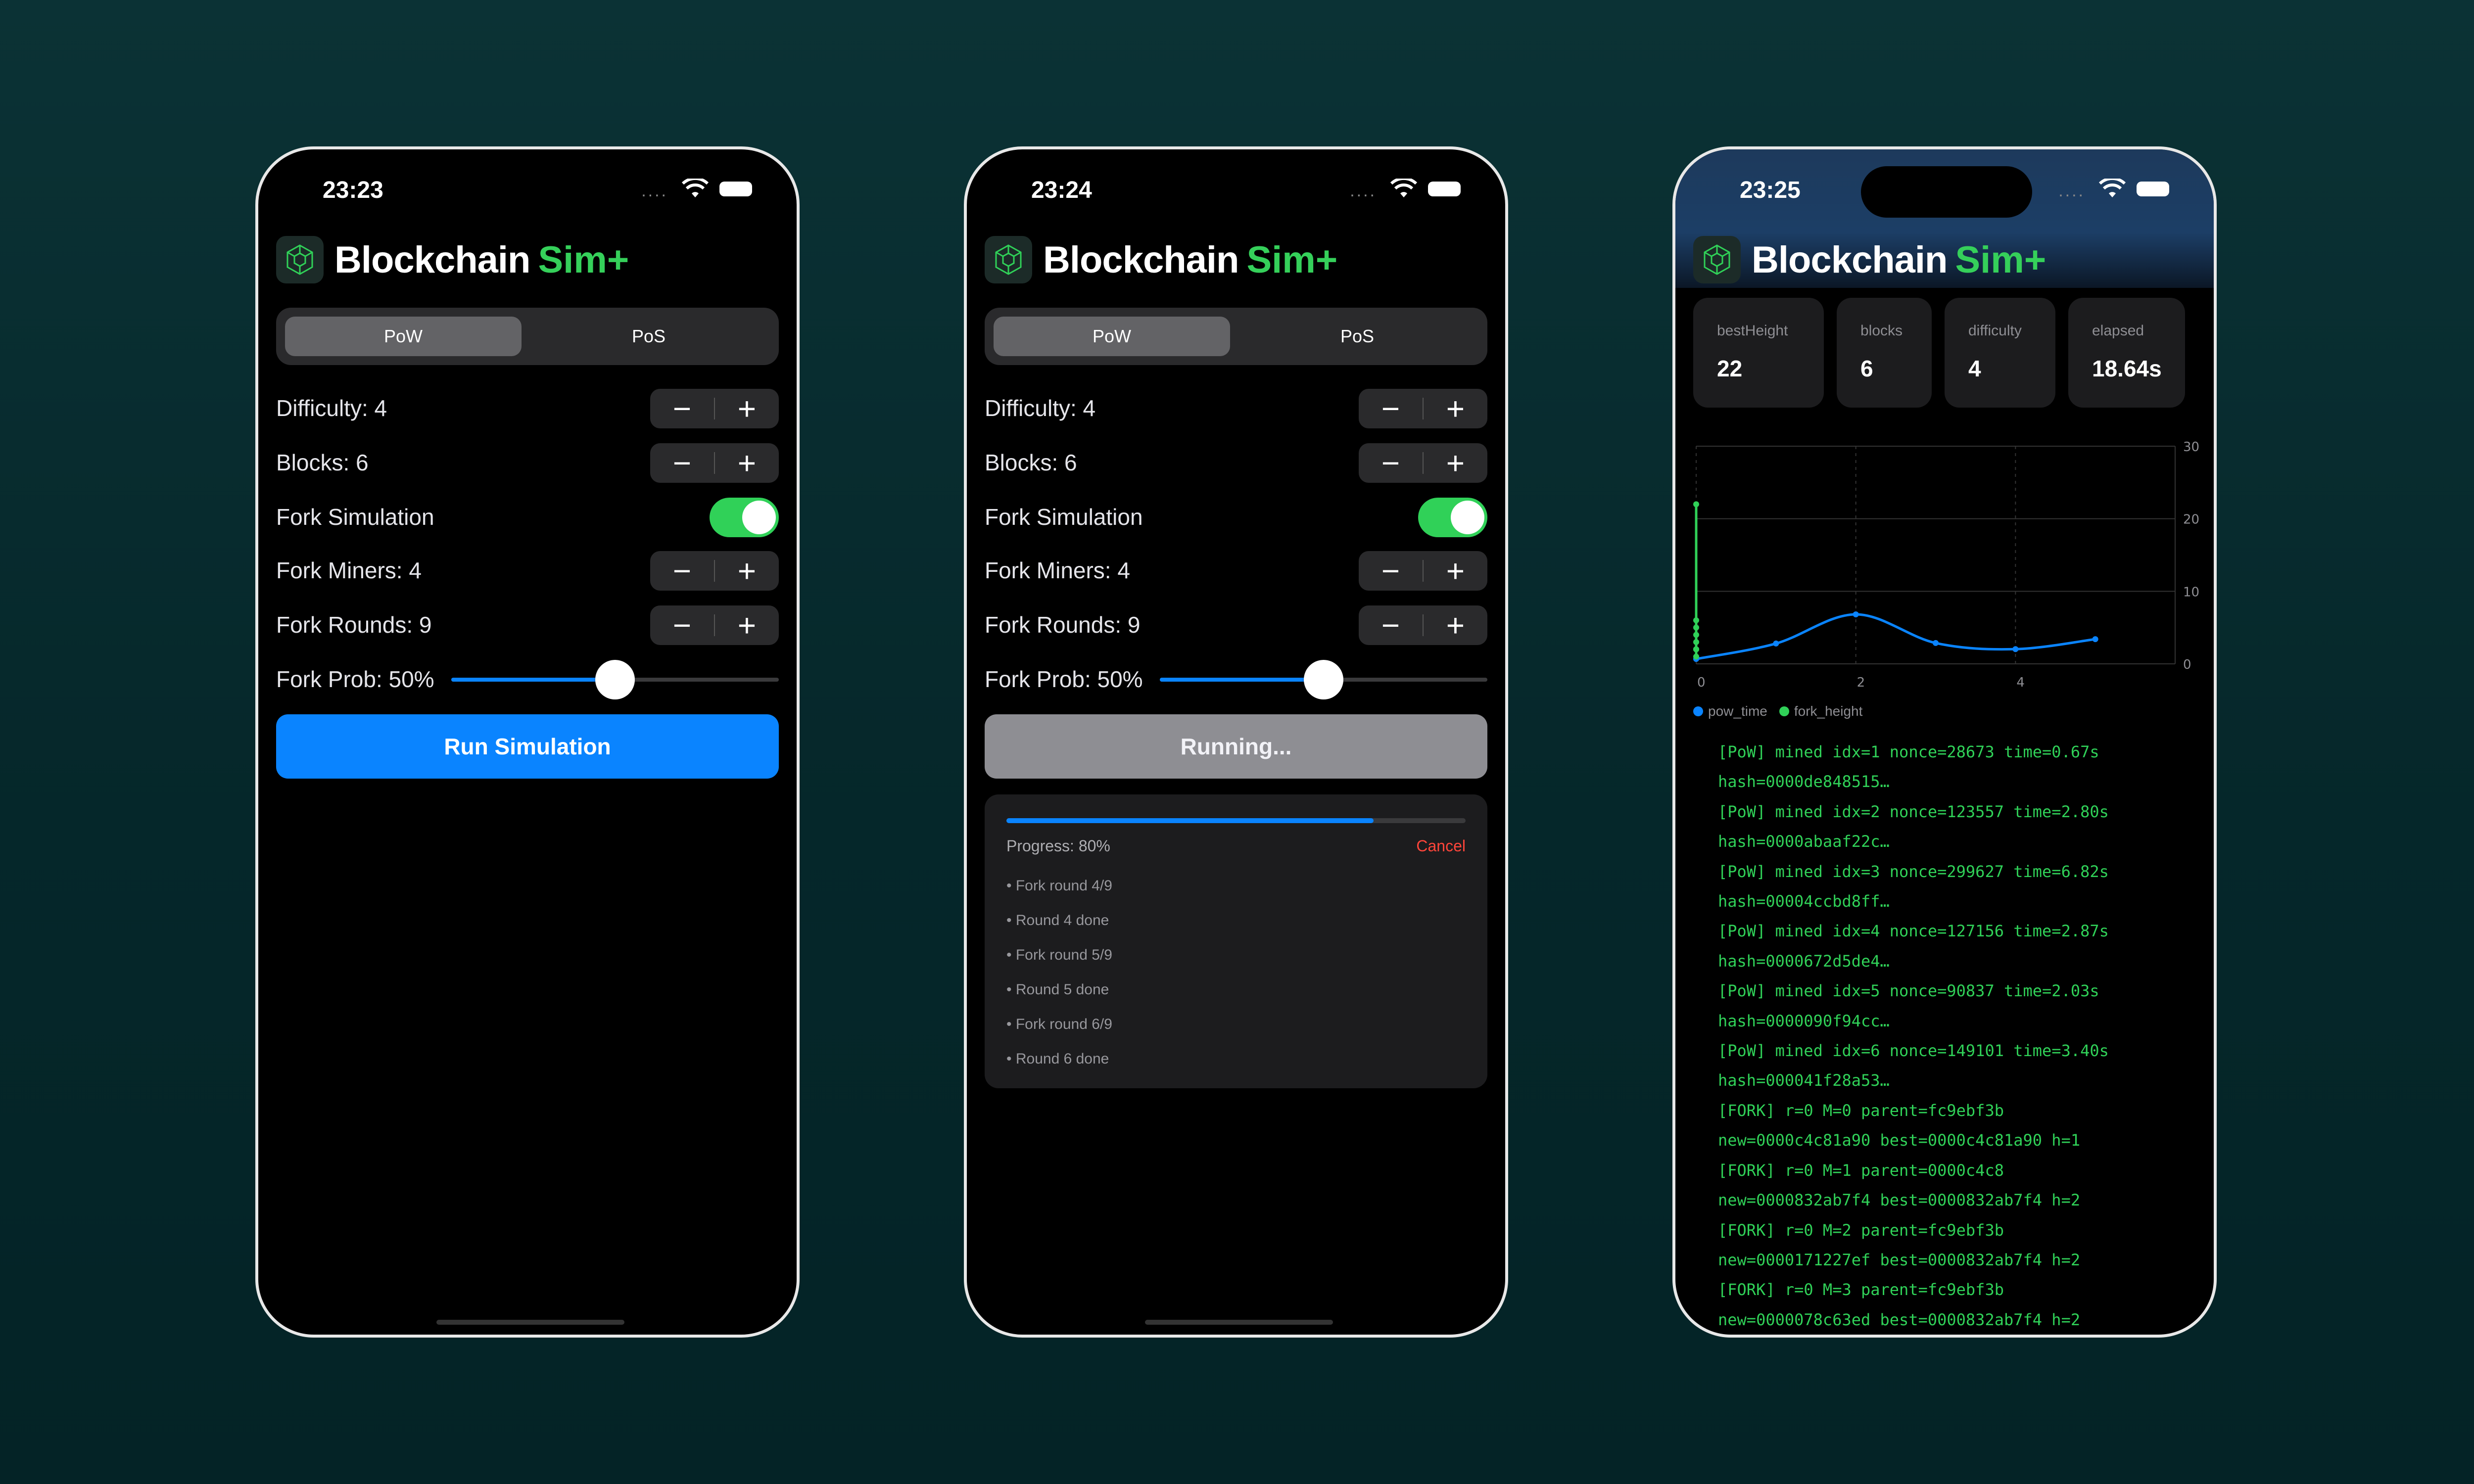  What do you see at coordinates (1896, 636) in the screenshot?
I see `series-line-pow-time` at bounding box center [1896, 636].